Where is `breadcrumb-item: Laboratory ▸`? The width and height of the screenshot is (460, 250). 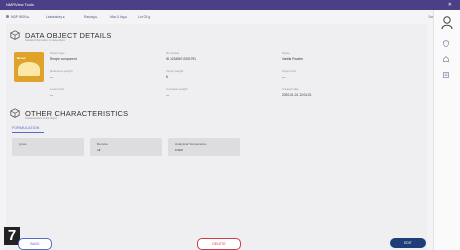 breadcrumb-item: Laboratory ▸ is located at coordinates (55, 17).